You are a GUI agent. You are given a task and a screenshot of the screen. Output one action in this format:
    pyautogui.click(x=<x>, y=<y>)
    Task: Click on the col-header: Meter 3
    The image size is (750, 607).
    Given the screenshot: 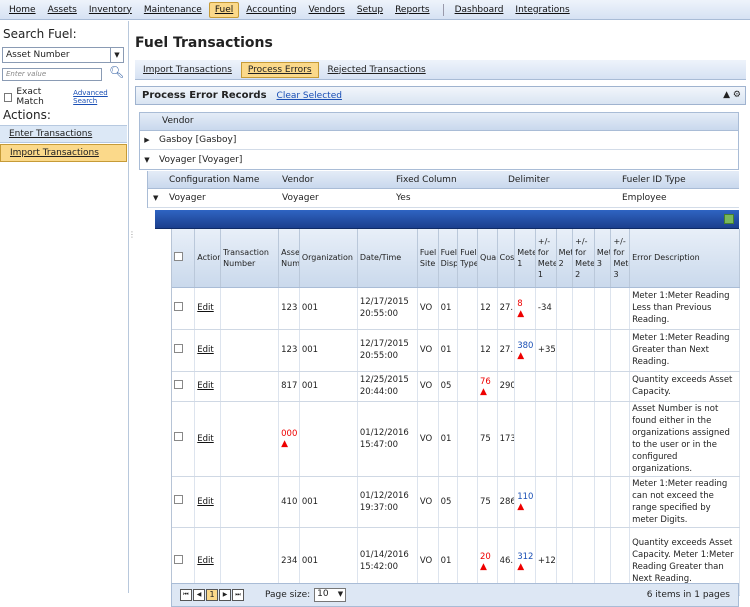 What is the action you would take?
    pyautogui.click(x=603, y=258)
    